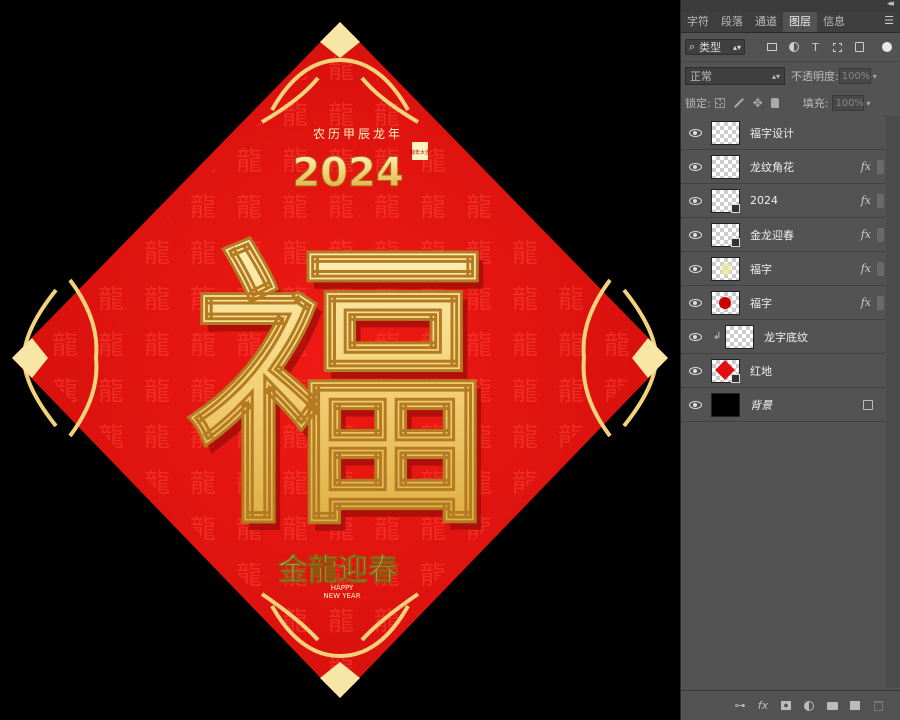 This screenshot has height=720, width=900. I want to click on lock-position-icon: ✥, so click(758, 103).